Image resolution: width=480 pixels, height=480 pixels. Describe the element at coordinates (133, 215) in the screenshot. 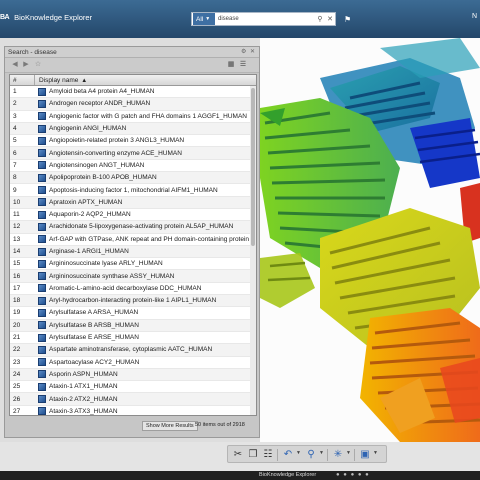

I see `table-row: 11 Aquaporin-2 AQP2_HUMAN` at that location.